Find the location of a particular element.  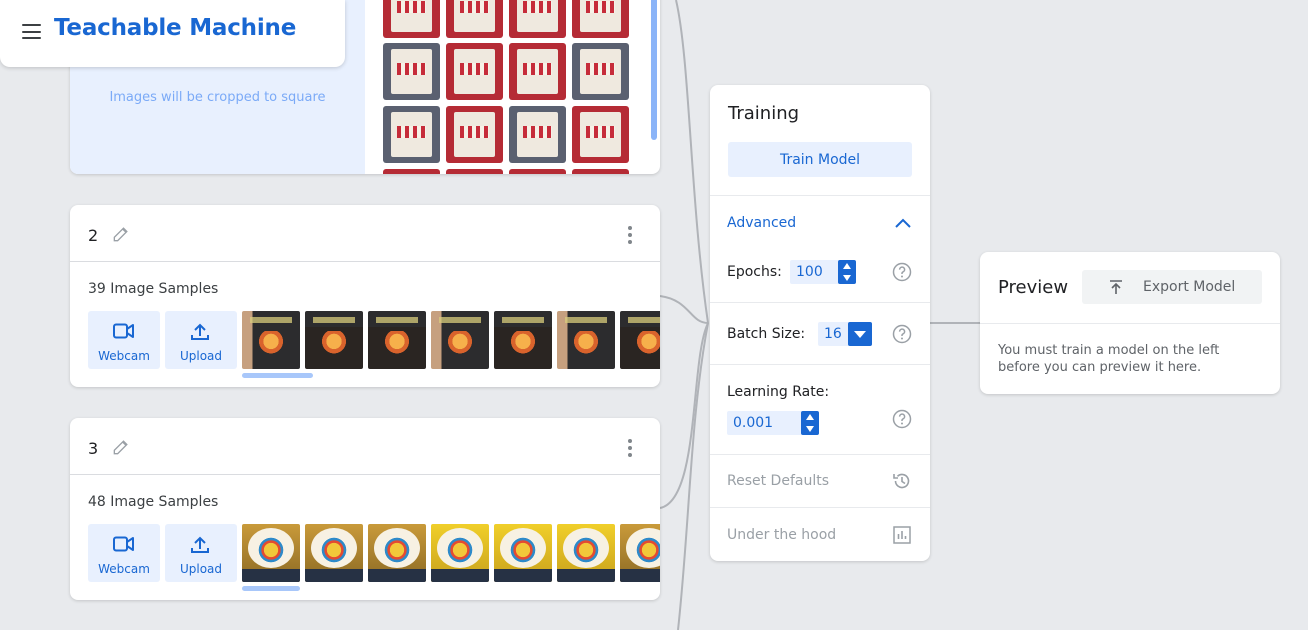

class-card-3: 3 48 Image Samples Webcam Upload is located at coordinates (365, 509).